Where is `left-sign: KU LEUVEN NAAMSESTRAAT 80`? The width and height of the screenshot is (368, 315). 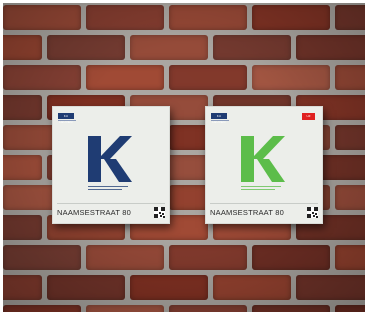 left-sign: KU LEUVEN NAAMSESTRAAT 80 is located at coordinates (111, 165).